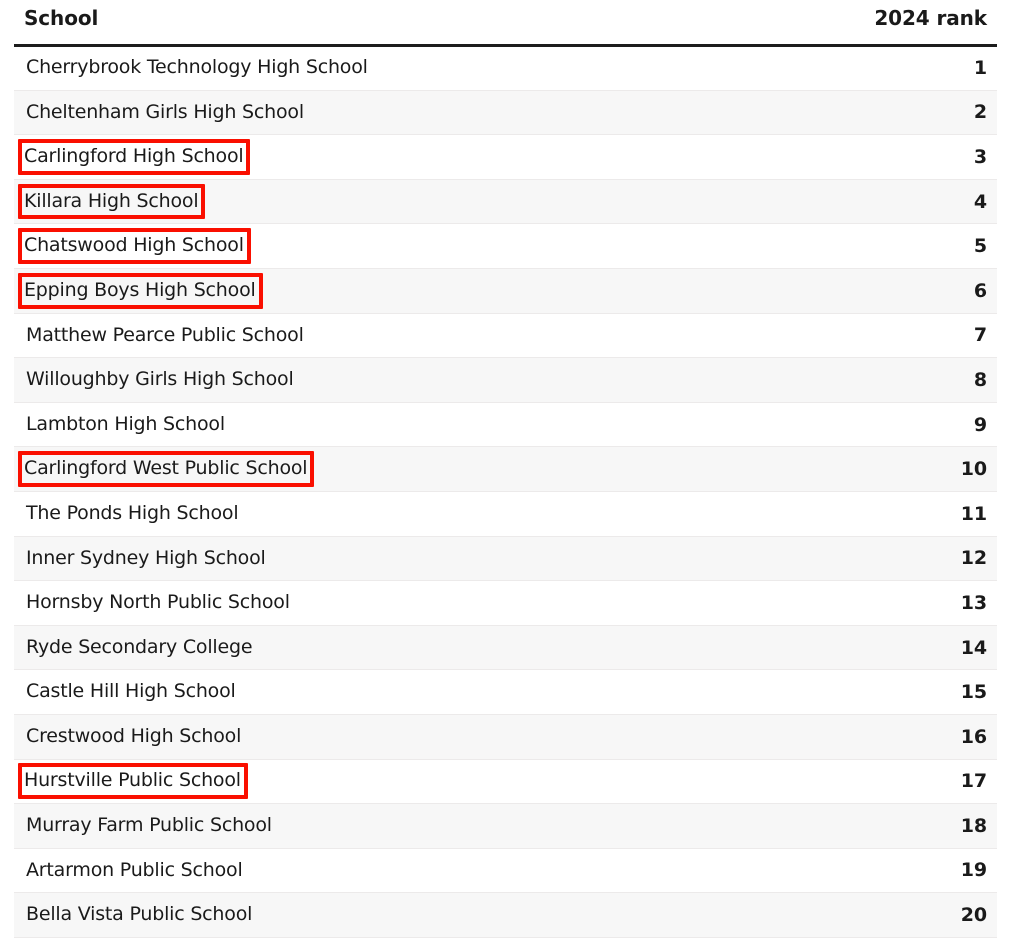 This screenshot has height=947, width=1024. Describe the element at coordinates (364, 202) in the screenshot. I see `school-name-cell: Killara High School` at that location.